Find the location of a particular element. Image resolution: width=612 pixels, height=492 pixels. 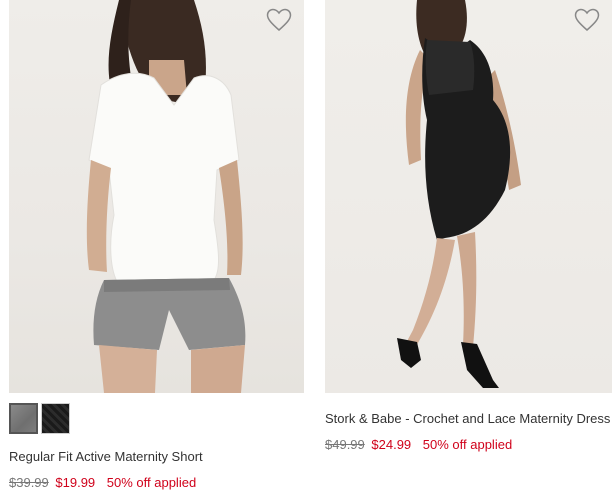

product-name: Regular Fit Active Maternity Short is located at coordinates (106, 456).